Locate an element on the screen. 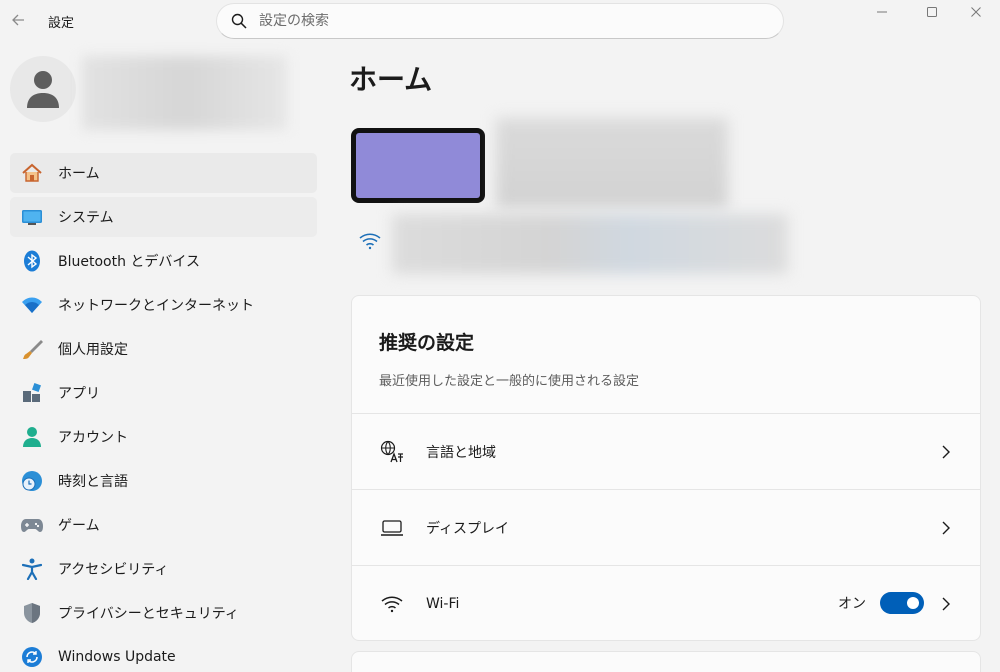 The height and width of the screenshot is (672, 1000). back-button is located at coordinates (18, 20).